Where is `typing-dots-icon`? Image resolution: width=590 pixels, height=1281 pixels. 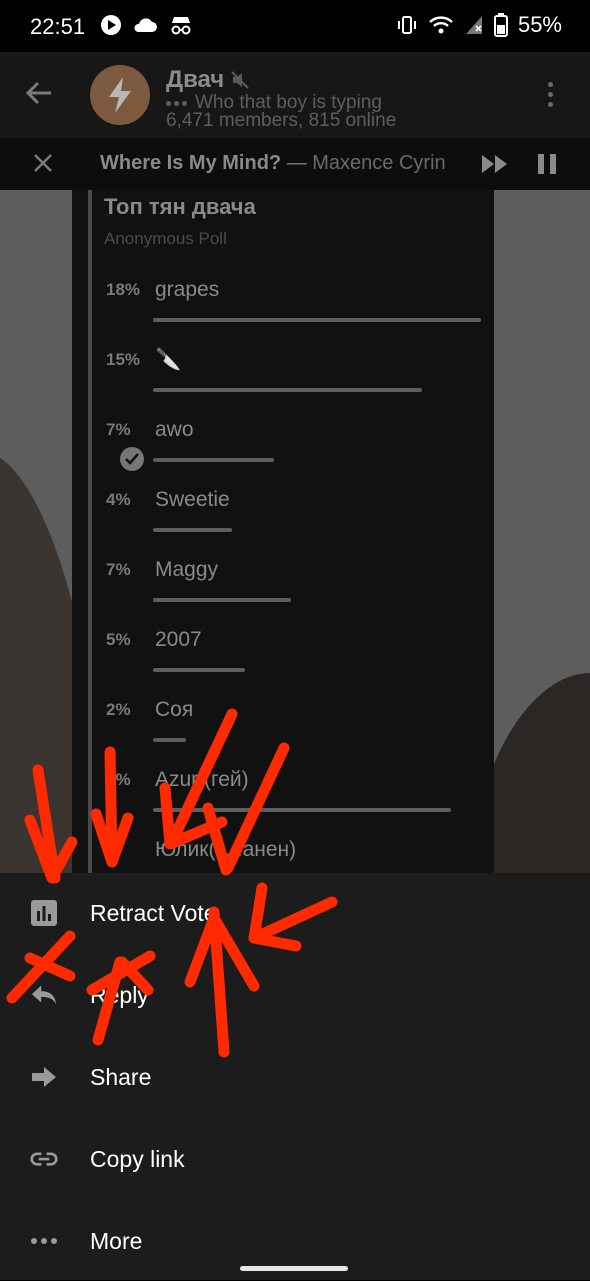
typing-dots-icon is located at coordinates (176, 103).